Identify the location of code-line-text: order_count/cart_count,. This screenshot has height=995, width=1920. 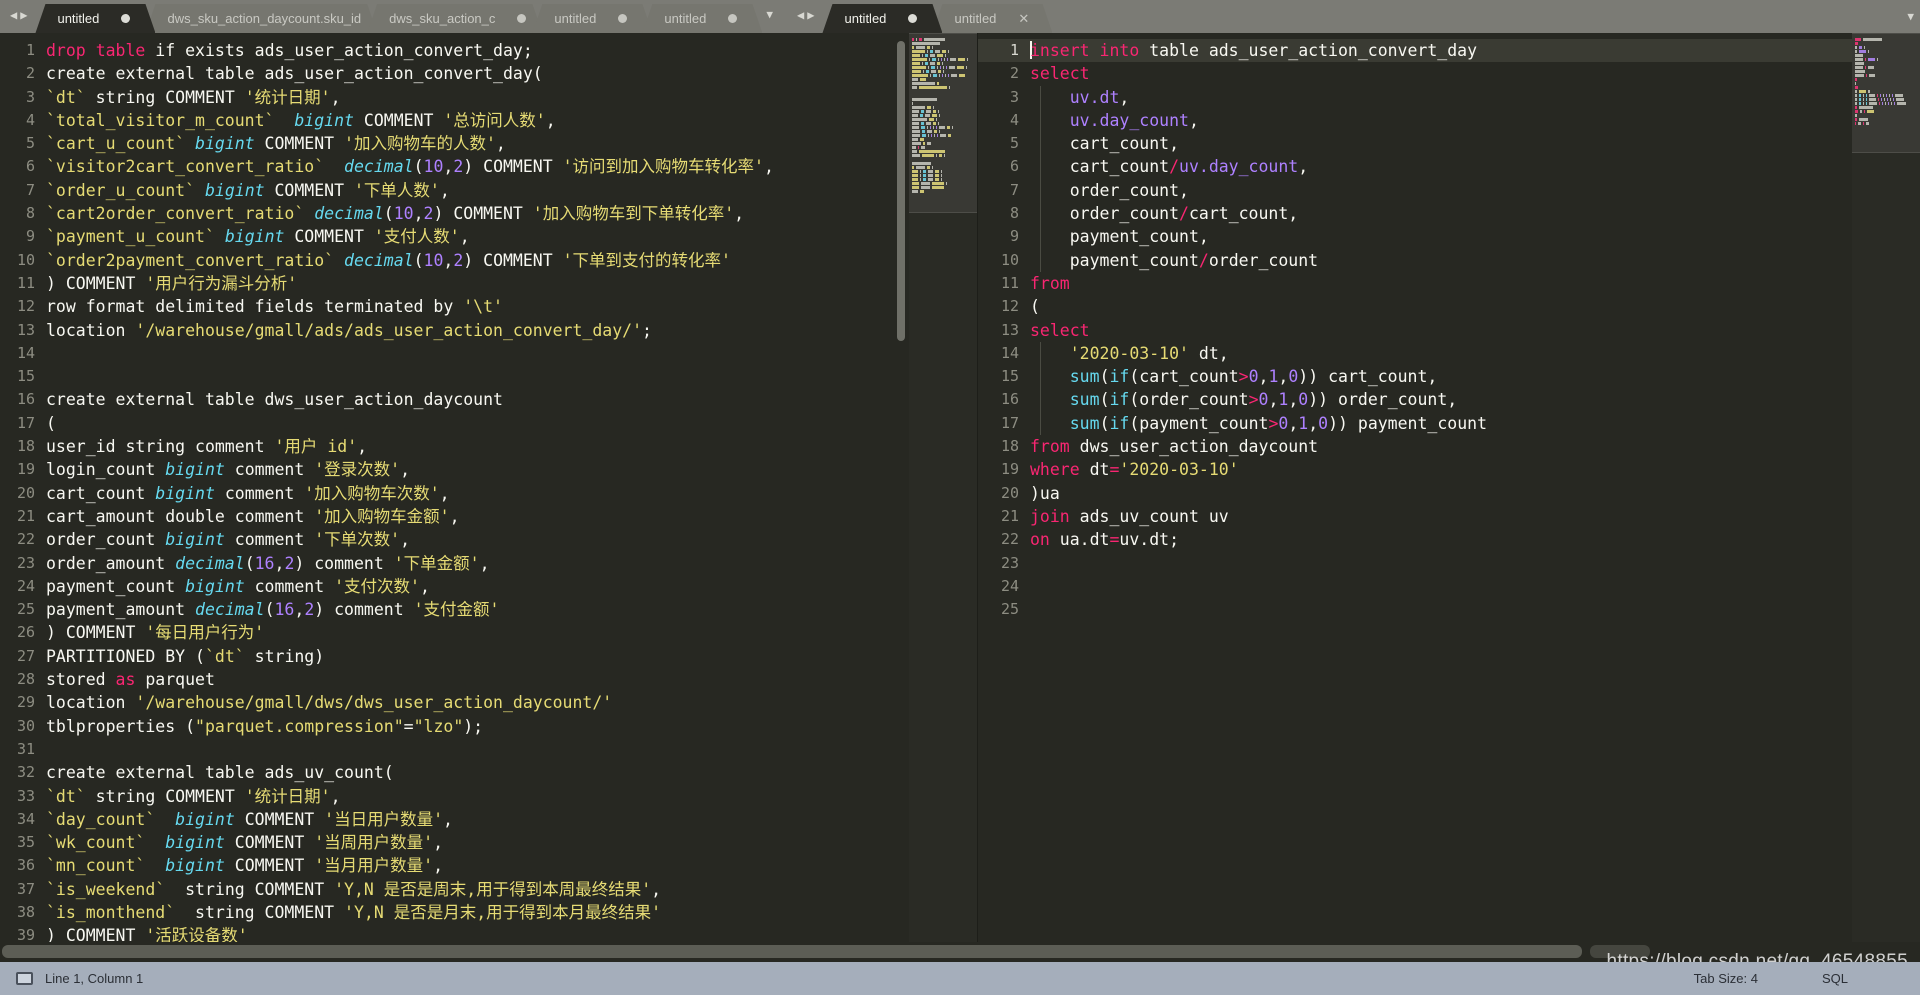
(1475, 214).